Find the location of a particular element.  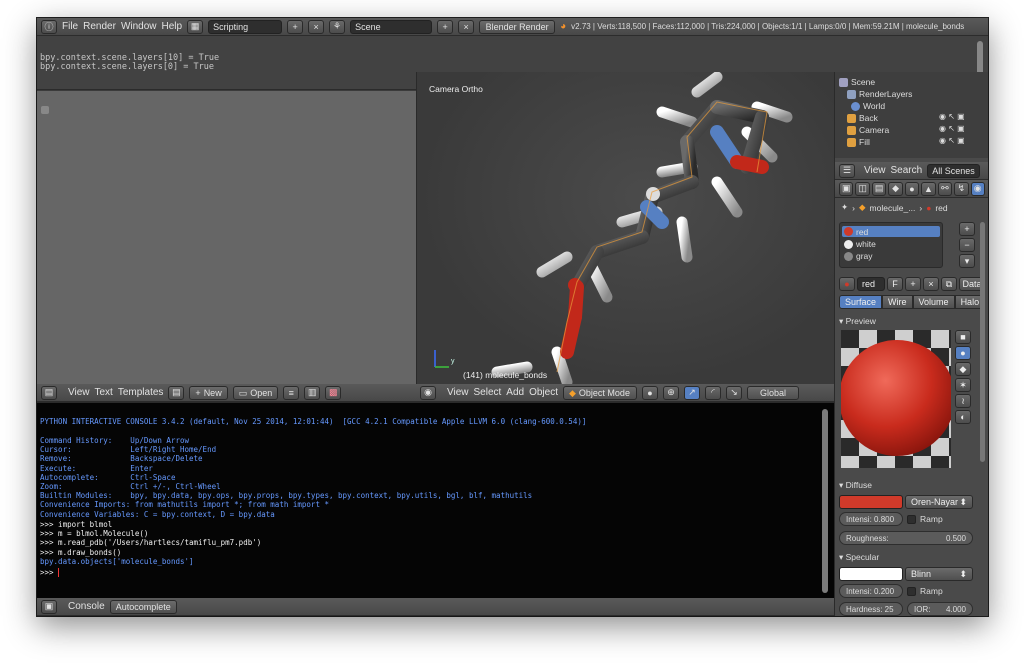

shading-icon: ● is located at coordinates (650, 392).